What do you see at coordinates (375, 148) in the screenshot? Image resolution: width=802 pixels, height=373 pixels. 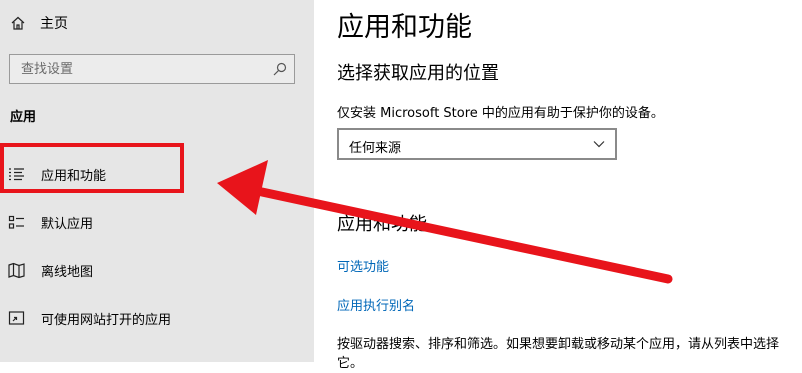 I see `dropdown-value: 任何来源` at bounding box center [375, 148].